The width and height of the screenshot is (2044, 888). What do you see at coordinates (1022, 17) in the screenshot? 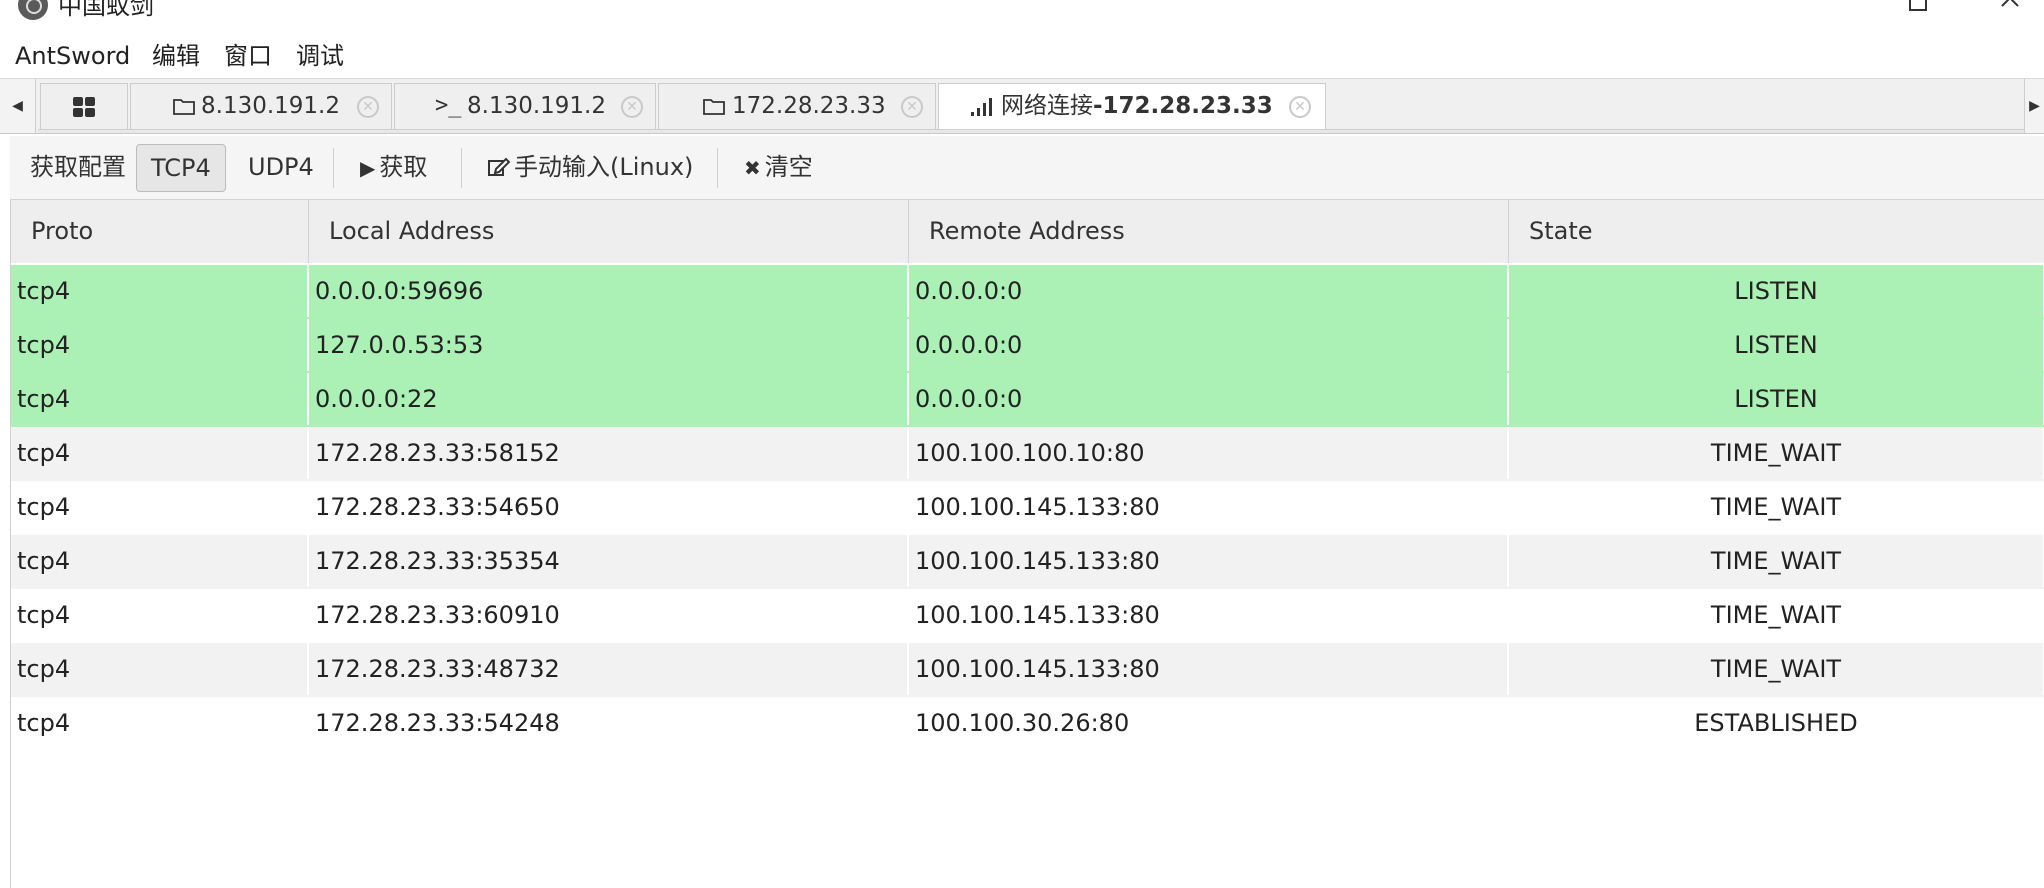
I see `title-bar: 中国蚁剑` at bounding box center [1022, 17].